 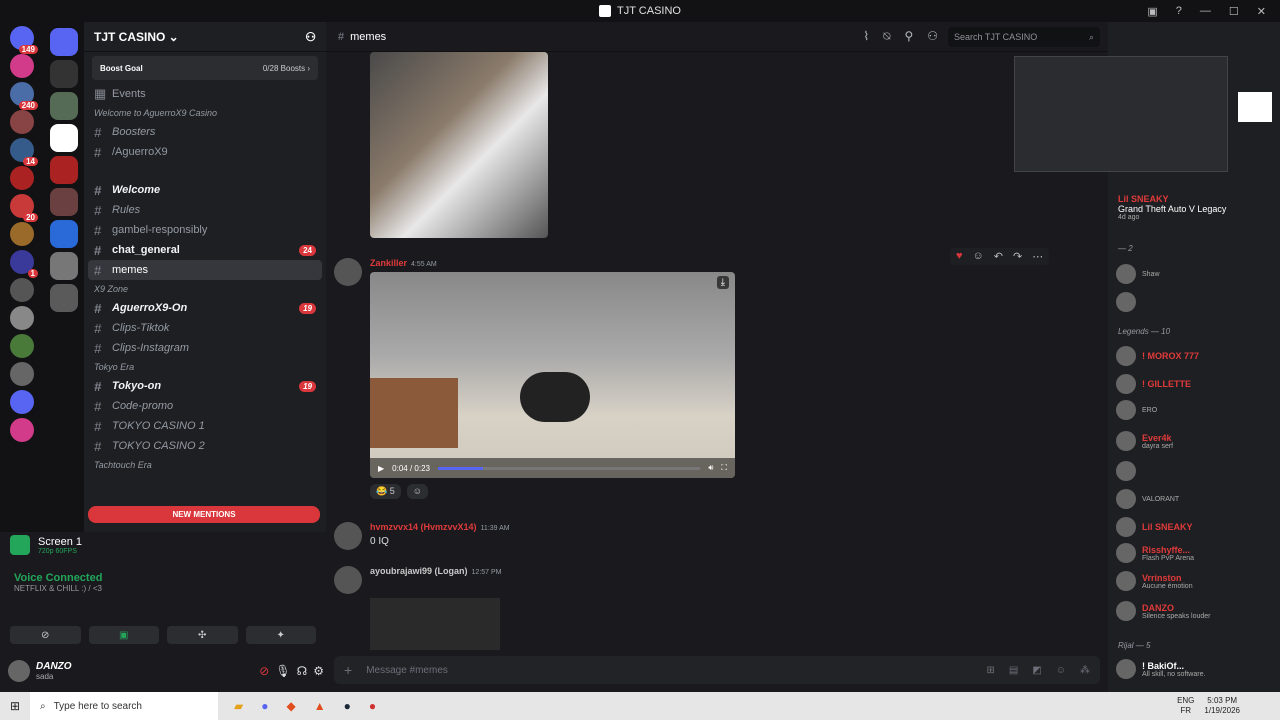 I want to click on events-item: ▦ Events, so click(x=205, y=94).